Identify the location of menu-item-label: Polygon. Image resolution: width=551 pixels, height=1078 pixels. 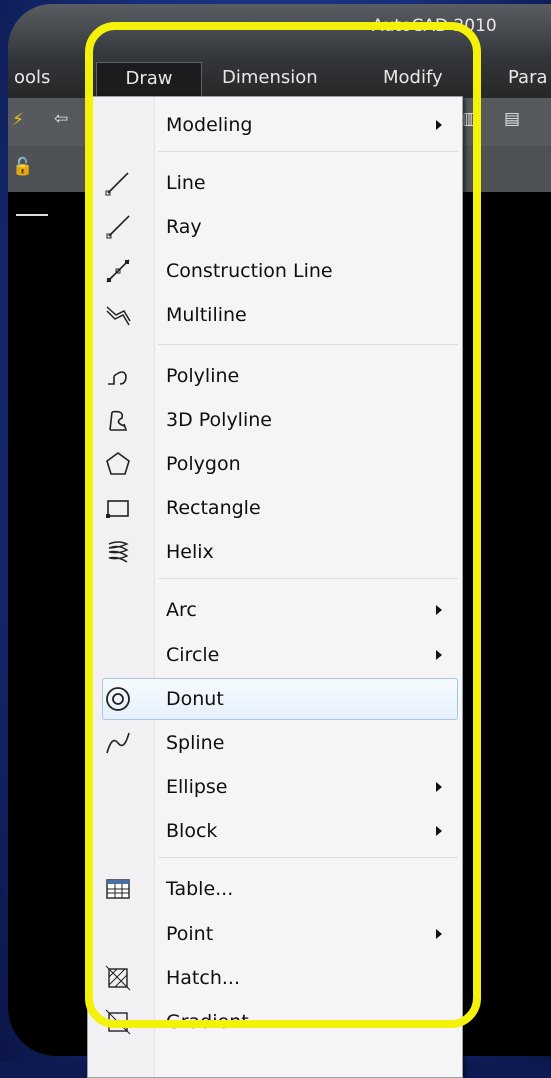
(203, 464).